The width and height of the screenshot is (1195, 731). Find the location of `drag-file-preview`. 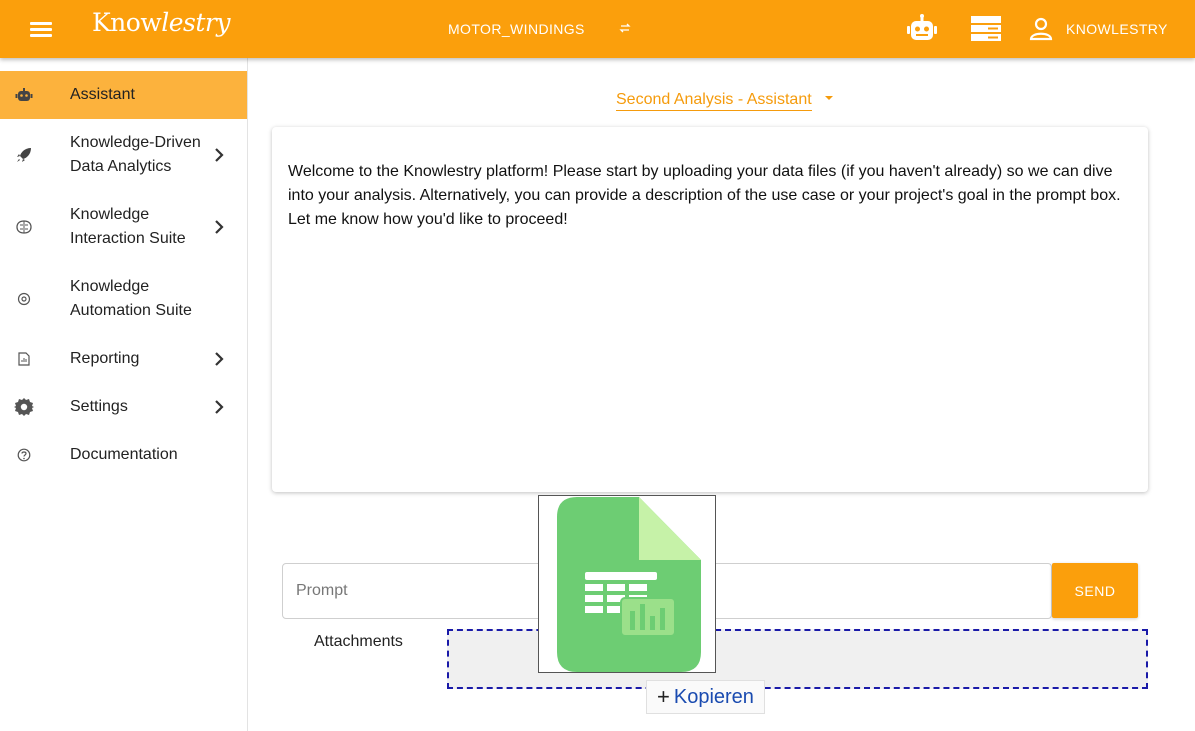

drag-file-preview is located at coordinates (627, 584).